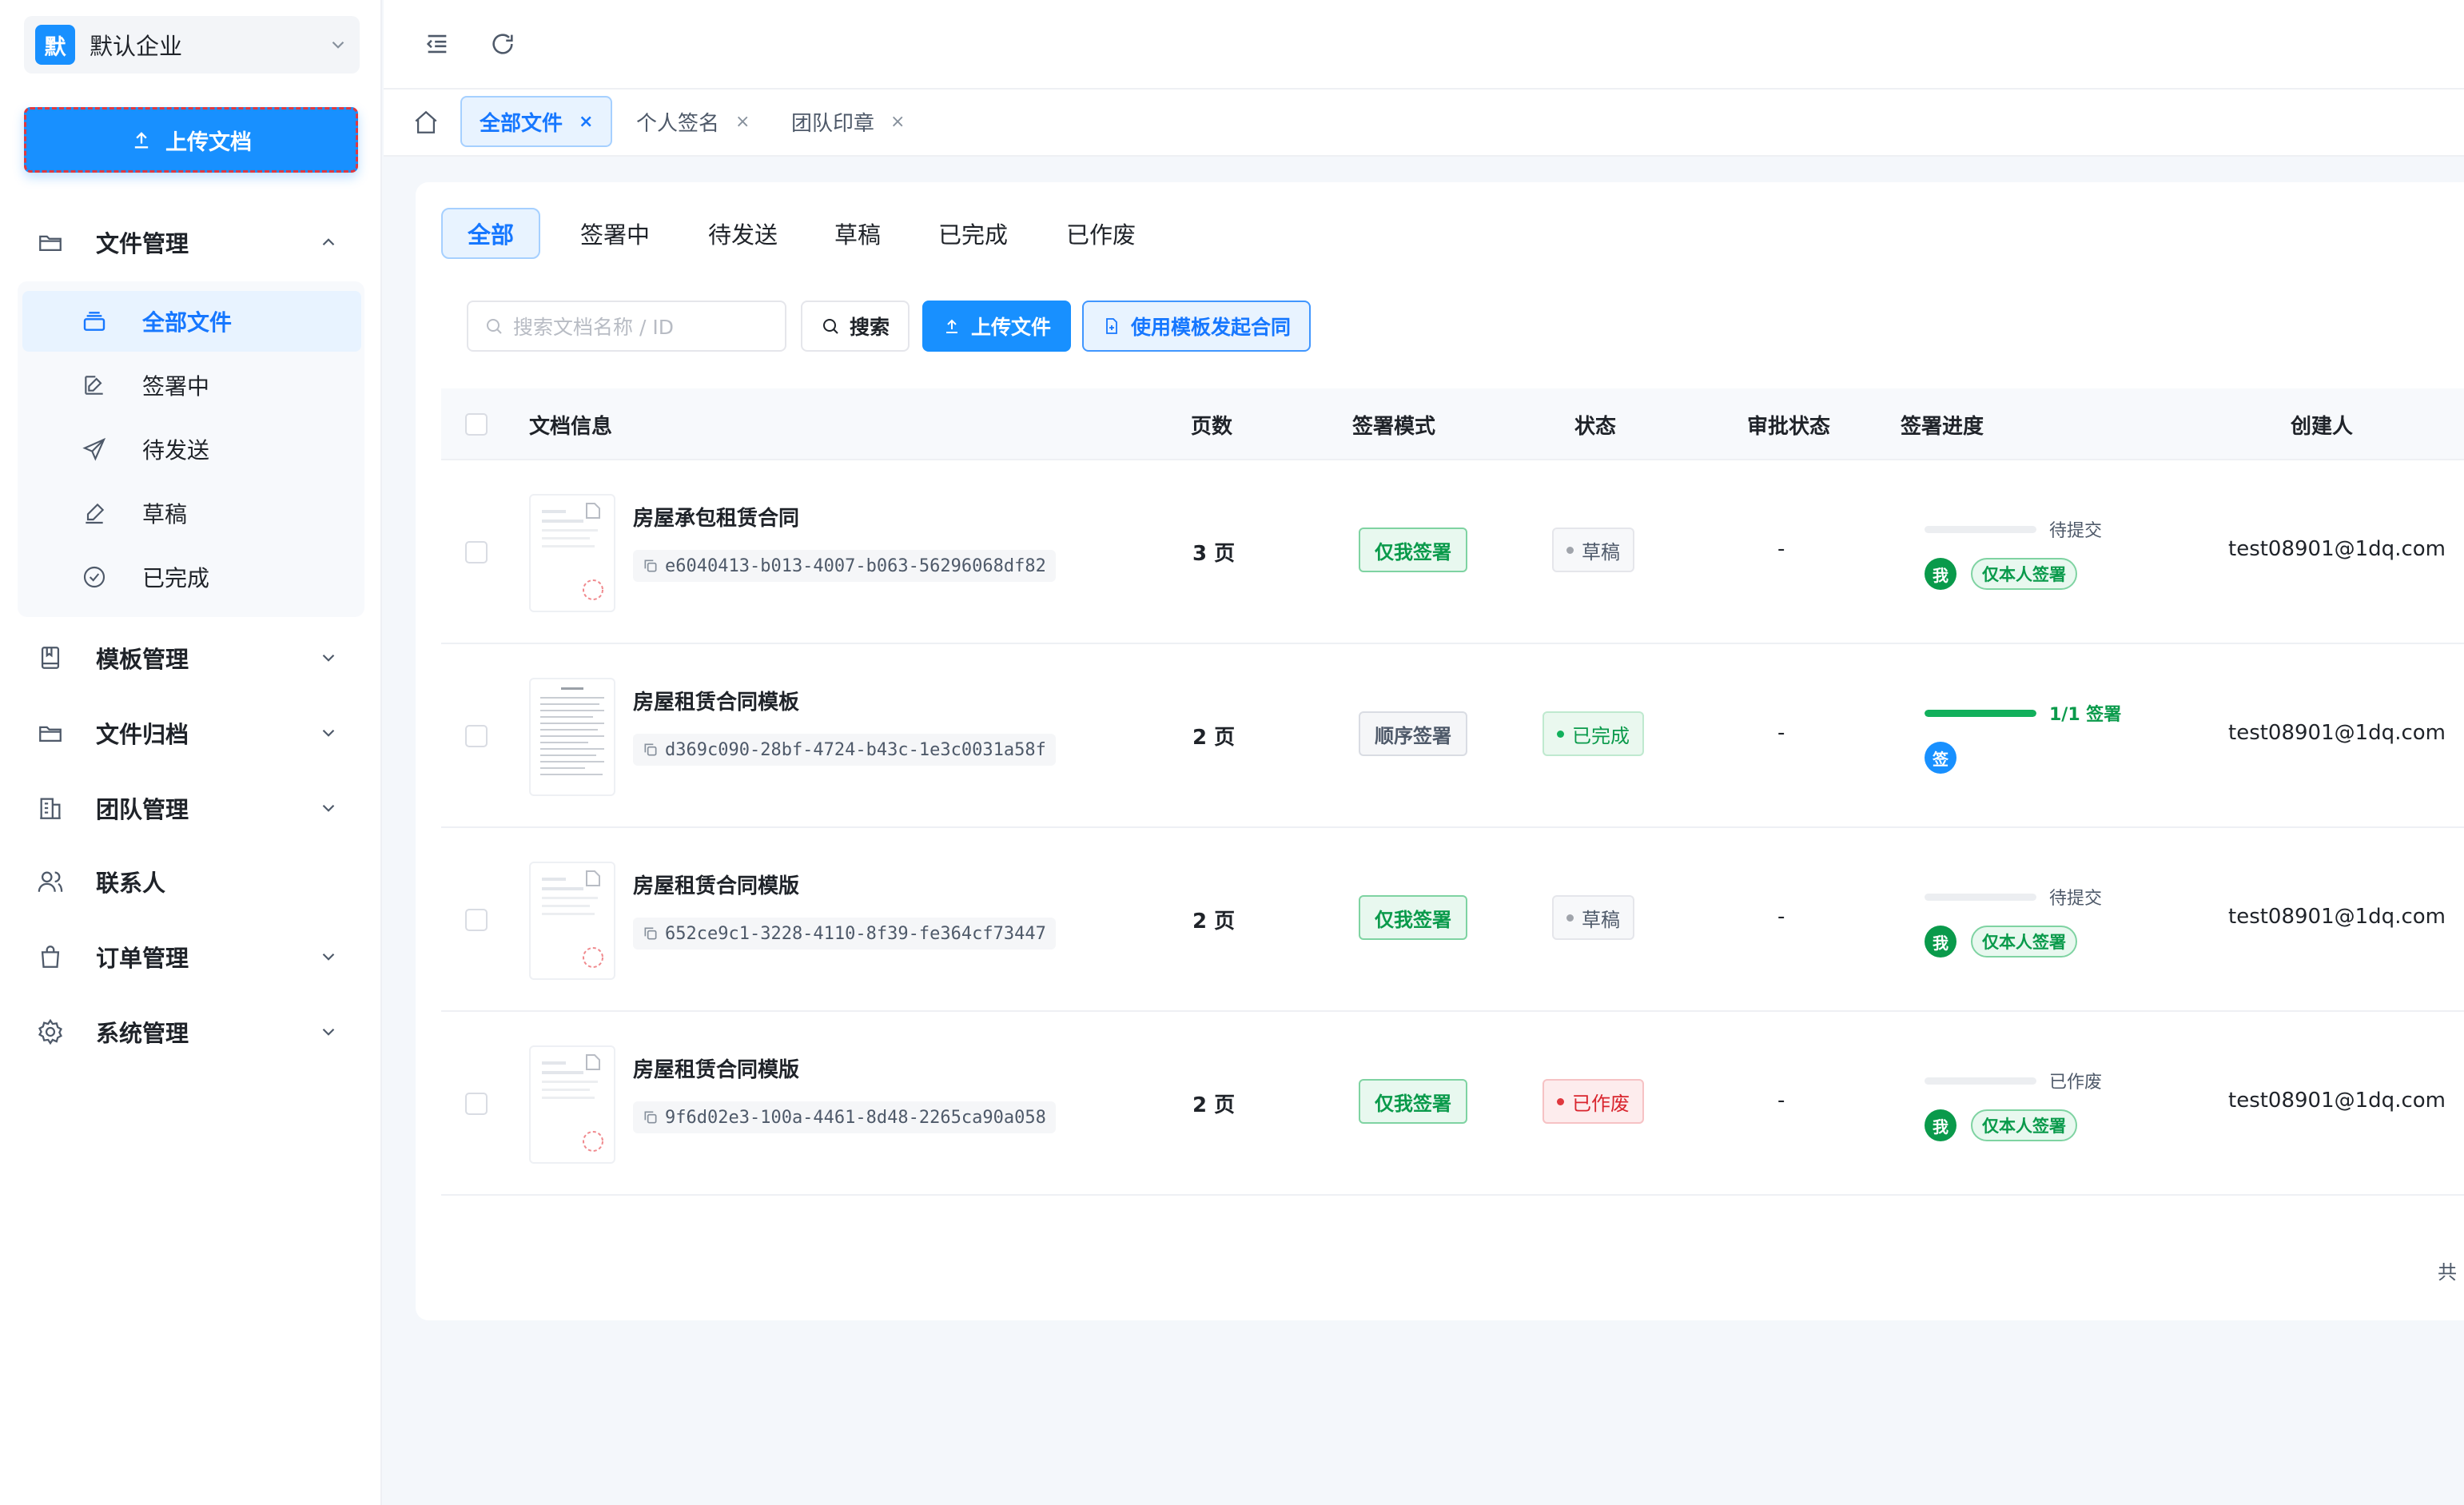 Image resolution: width=2464 pixels, height=1505 pixels. I want to click on filter-tab-draft: 草稿, so click(858, 233).